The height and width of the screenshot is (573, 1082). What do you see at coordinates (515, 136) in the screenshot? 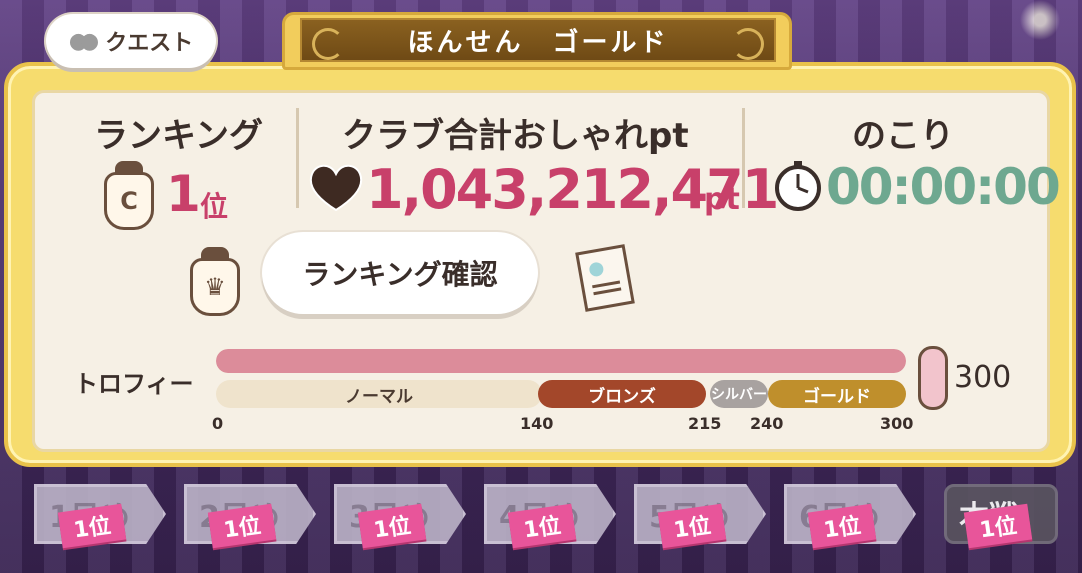
I see `club-points-label: クラブ合計おしゃれpt` at bounding box center [515, 136].